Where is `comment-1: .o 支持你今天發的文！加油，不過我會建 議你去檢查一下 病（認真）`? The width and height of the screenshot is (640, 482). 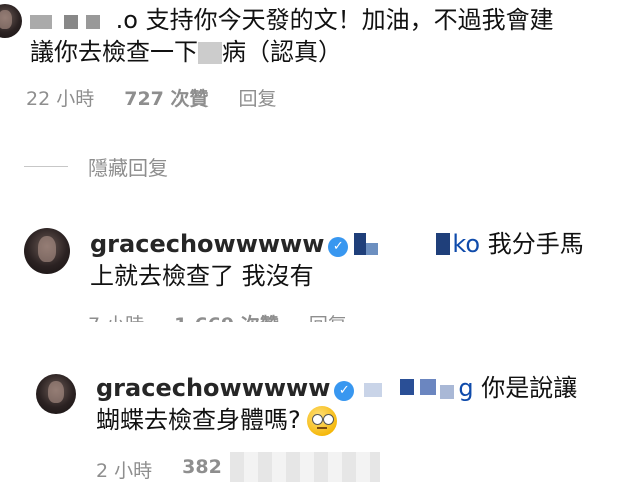
comment-1: .o 支持你今天發的文！加油，不過我會建 議你去檢查一下 病（認真） is located at coordinates (335, 36).